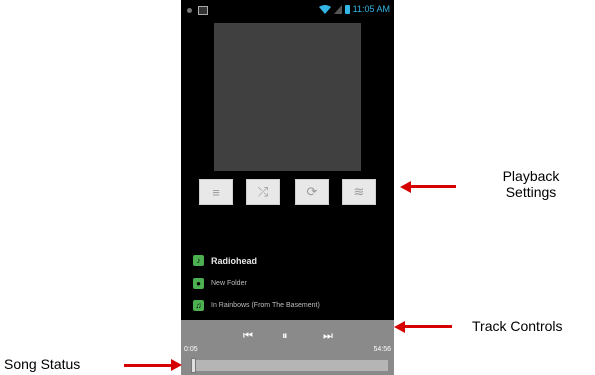 The width and height of the screenshot is (595, 375). I want to click on seek-bar, so click(289, 365).